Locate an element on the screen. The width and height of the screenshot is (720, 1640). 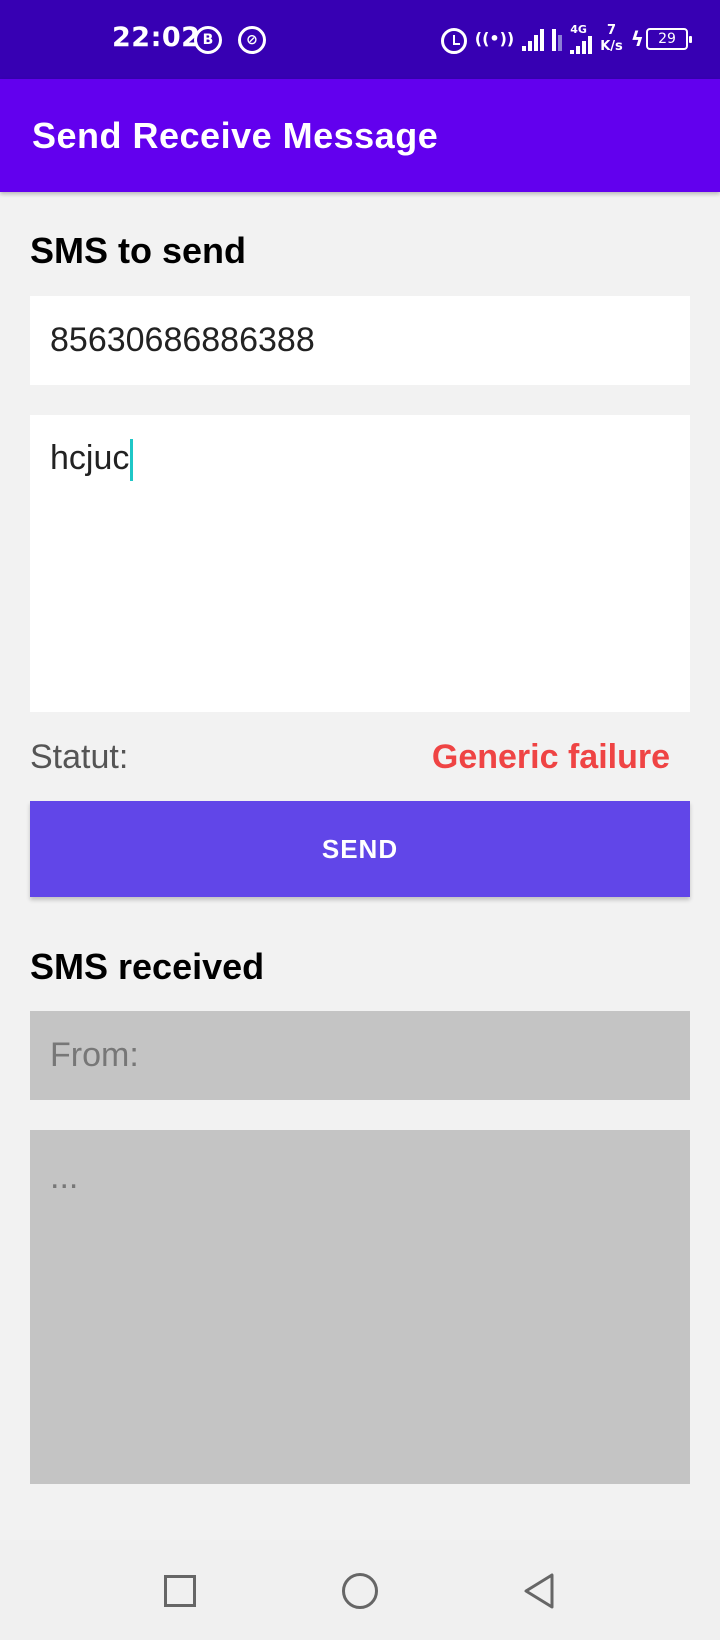
status-time: 22:02 is located at coordinates (156, 37).